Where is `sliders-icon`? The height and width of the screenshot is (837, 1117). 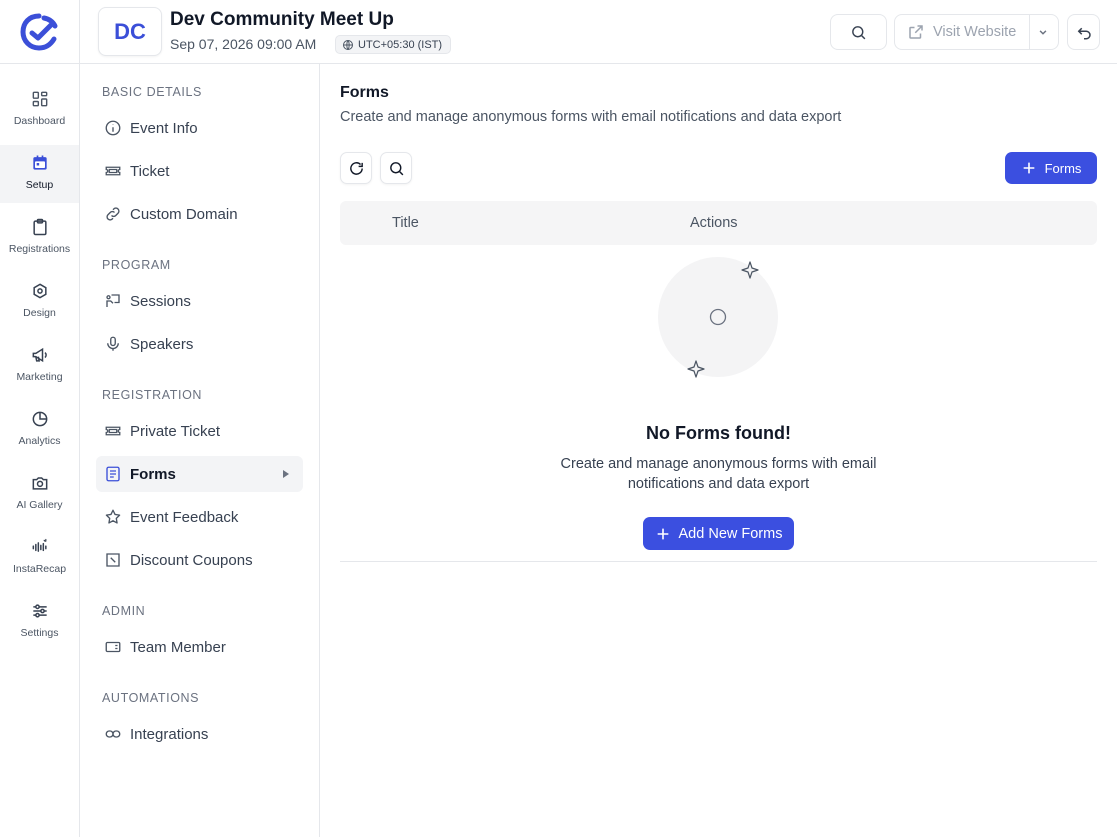 sliders-icon is located at coordinates (39, 611).